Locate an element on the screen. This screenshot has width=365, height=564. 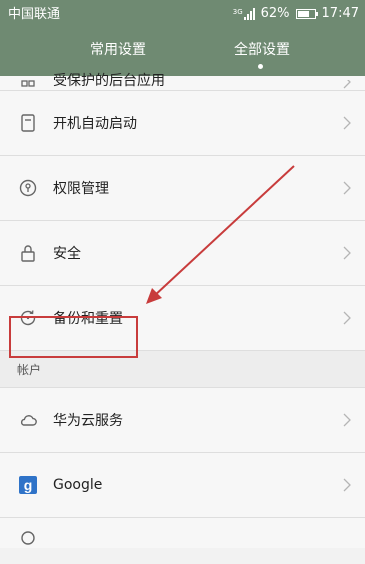
autostart-icon is located at coordinates (28, 123).